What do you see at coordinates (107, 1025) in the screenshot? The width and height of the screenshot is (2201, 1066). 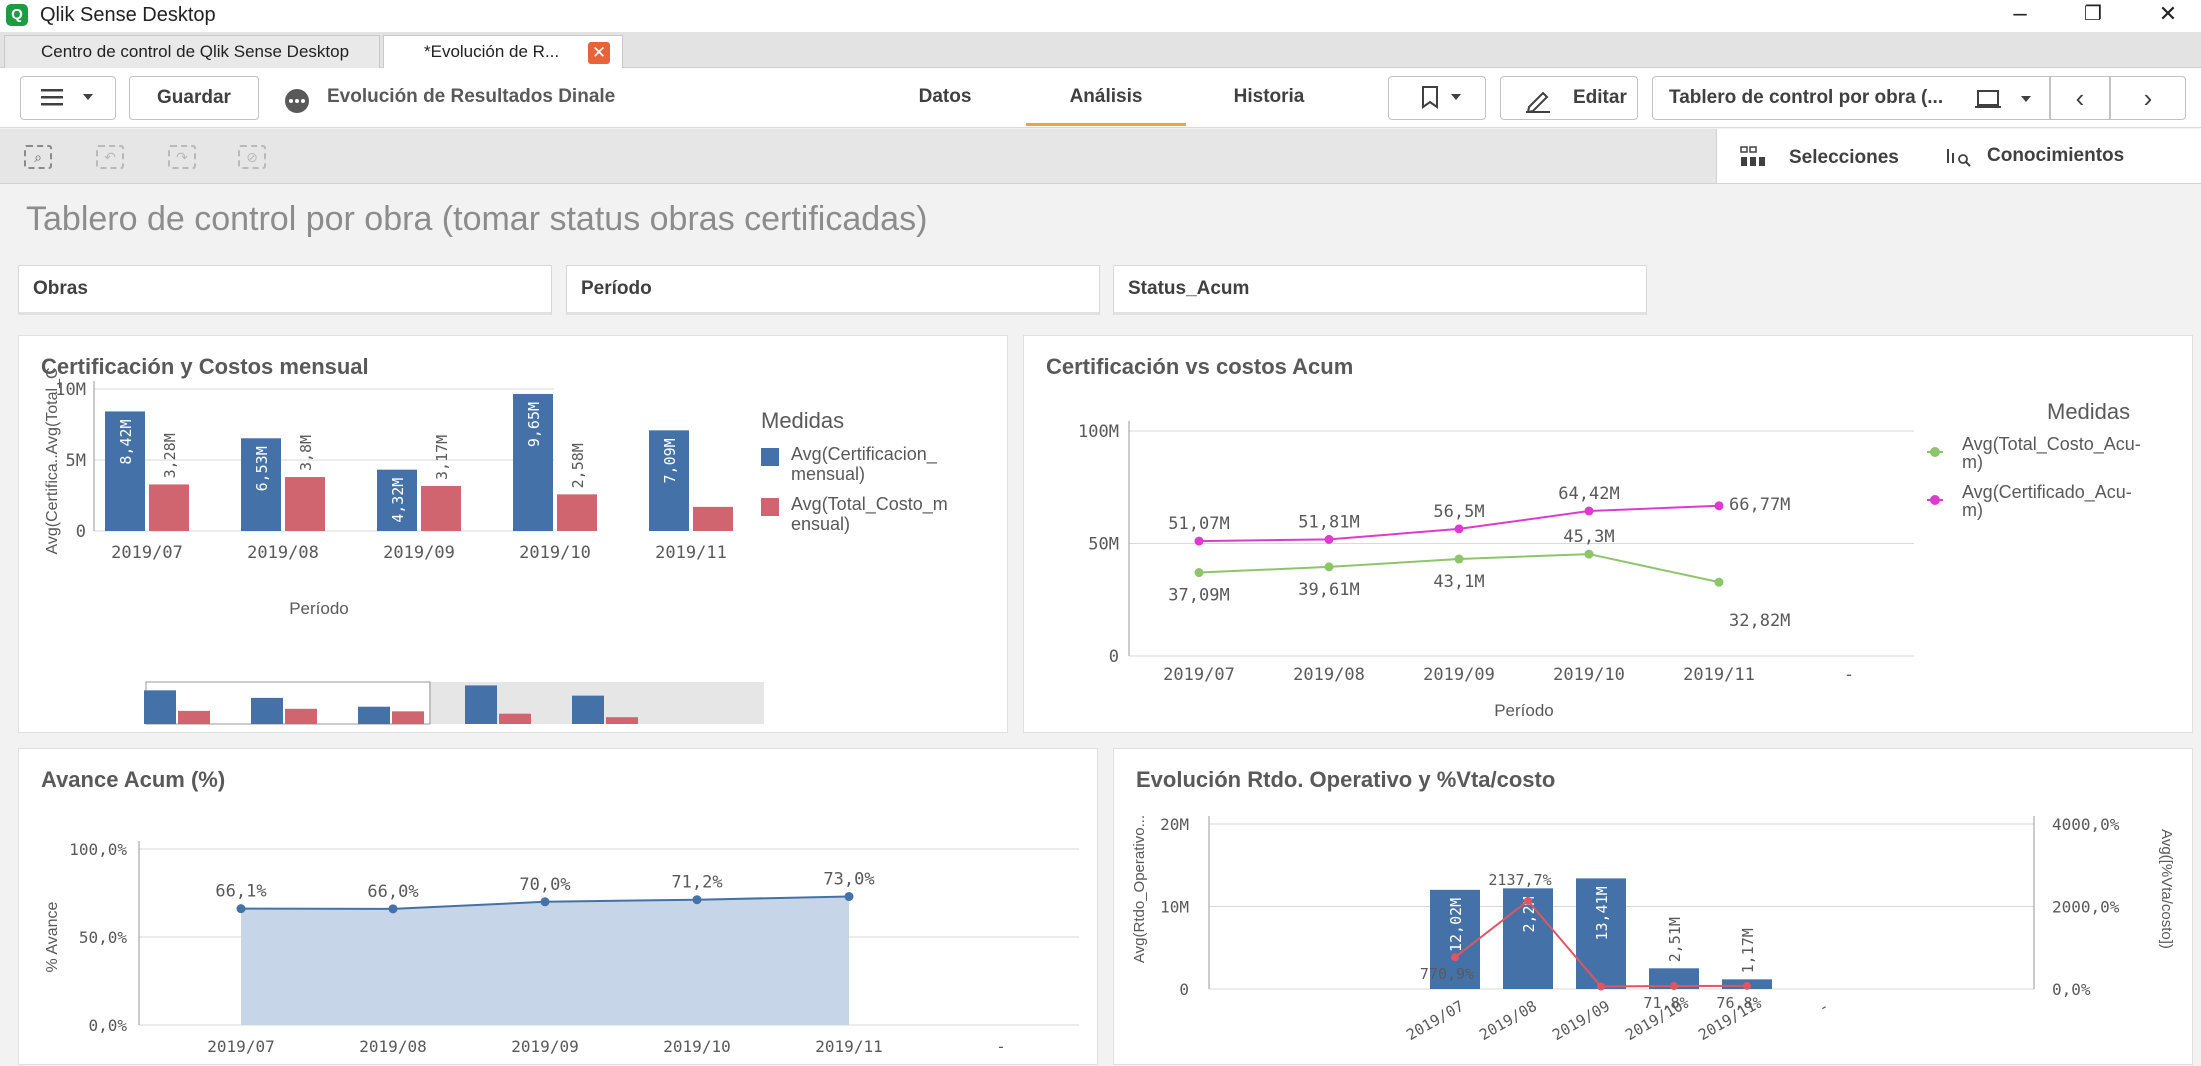 I see `y-tick-label: 0,0%` at bounding box center [107, 1025].